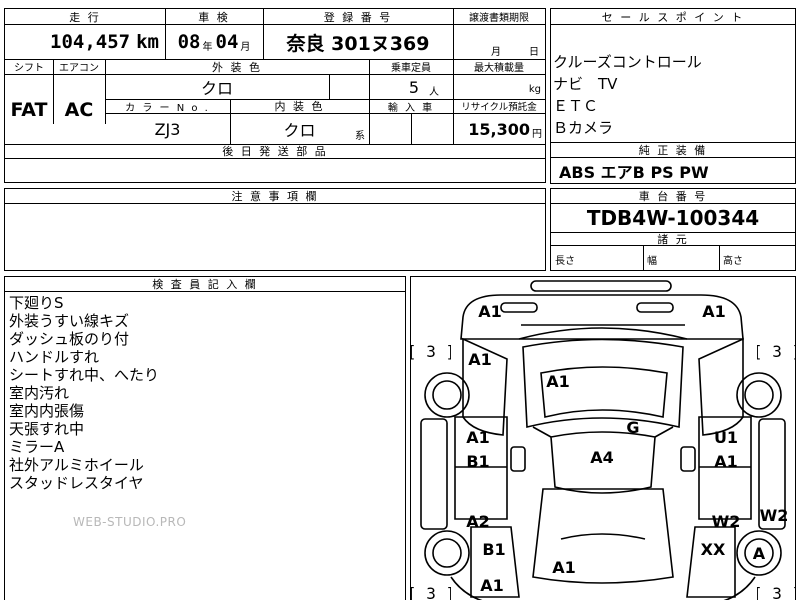  What do you see at coordinates (627, 95) in the screenshot?
I see `sales-points-list: クルーズコントロール ナビ TV ＥＴＣ Ｂカメラ` at bounding box center [627, 95].